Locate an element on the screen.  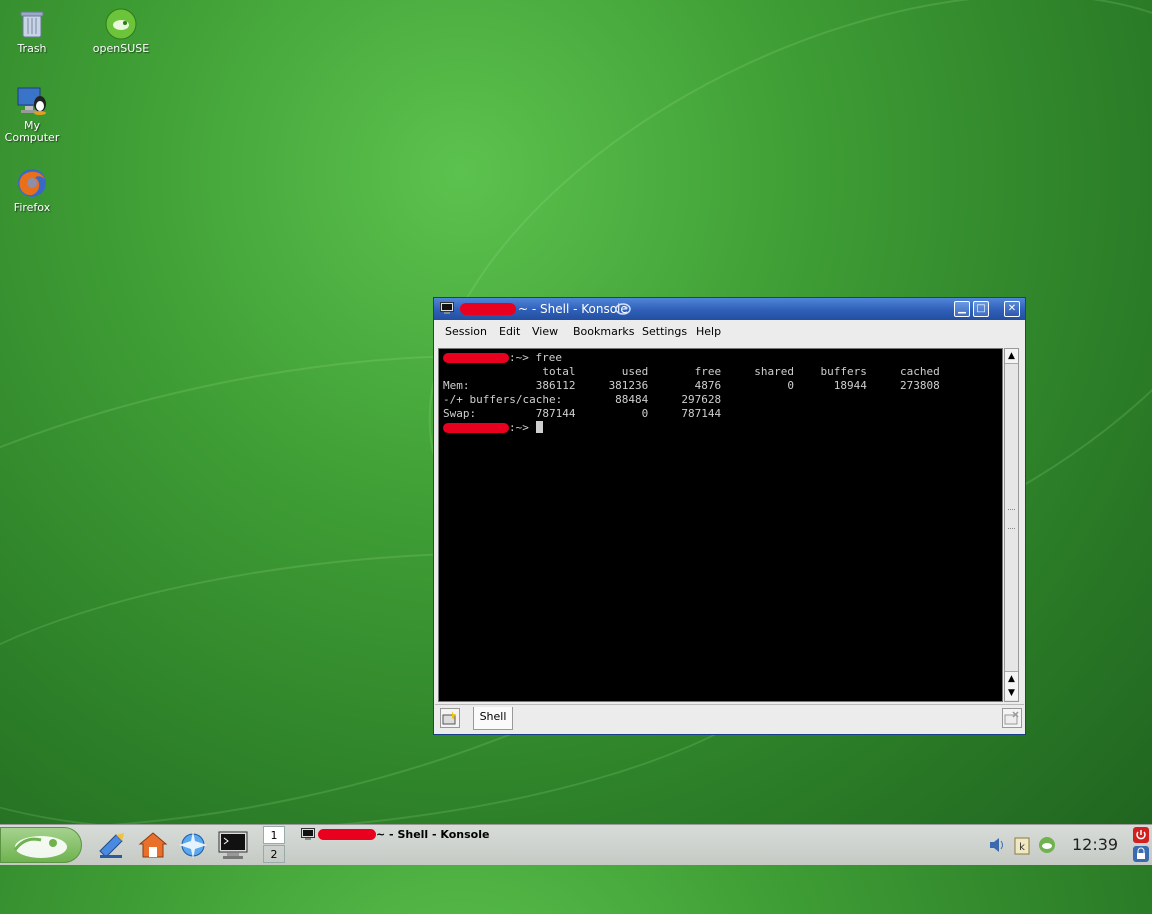
trash-icon is located at coordinates (32, 24).